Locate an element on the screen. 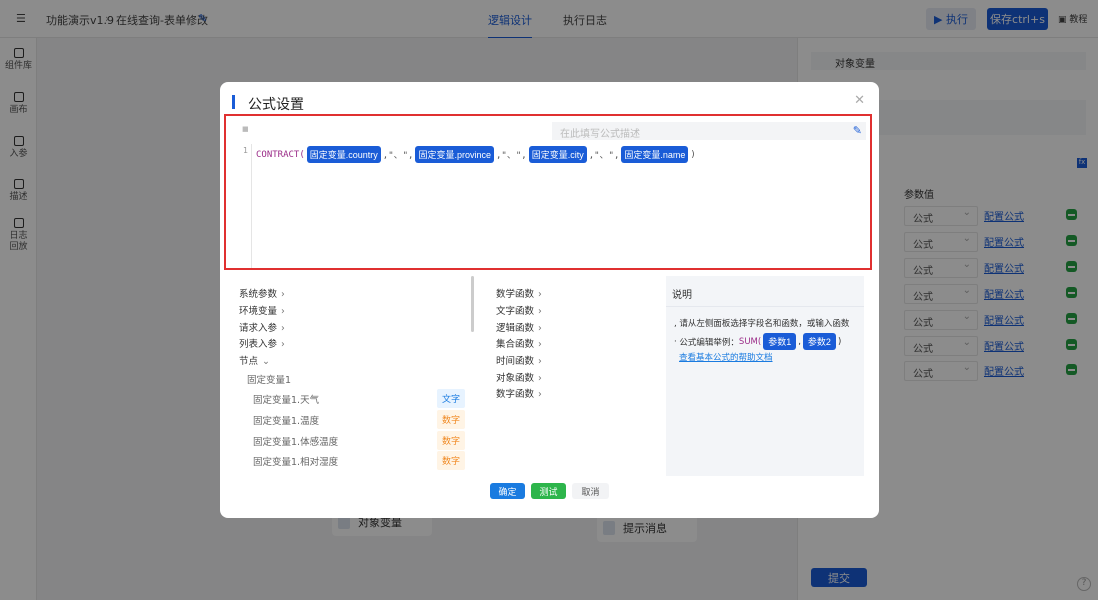 The image size is (1098, 600). field-category-request-params: 请求入参 › is located at coordinates (262, 327).